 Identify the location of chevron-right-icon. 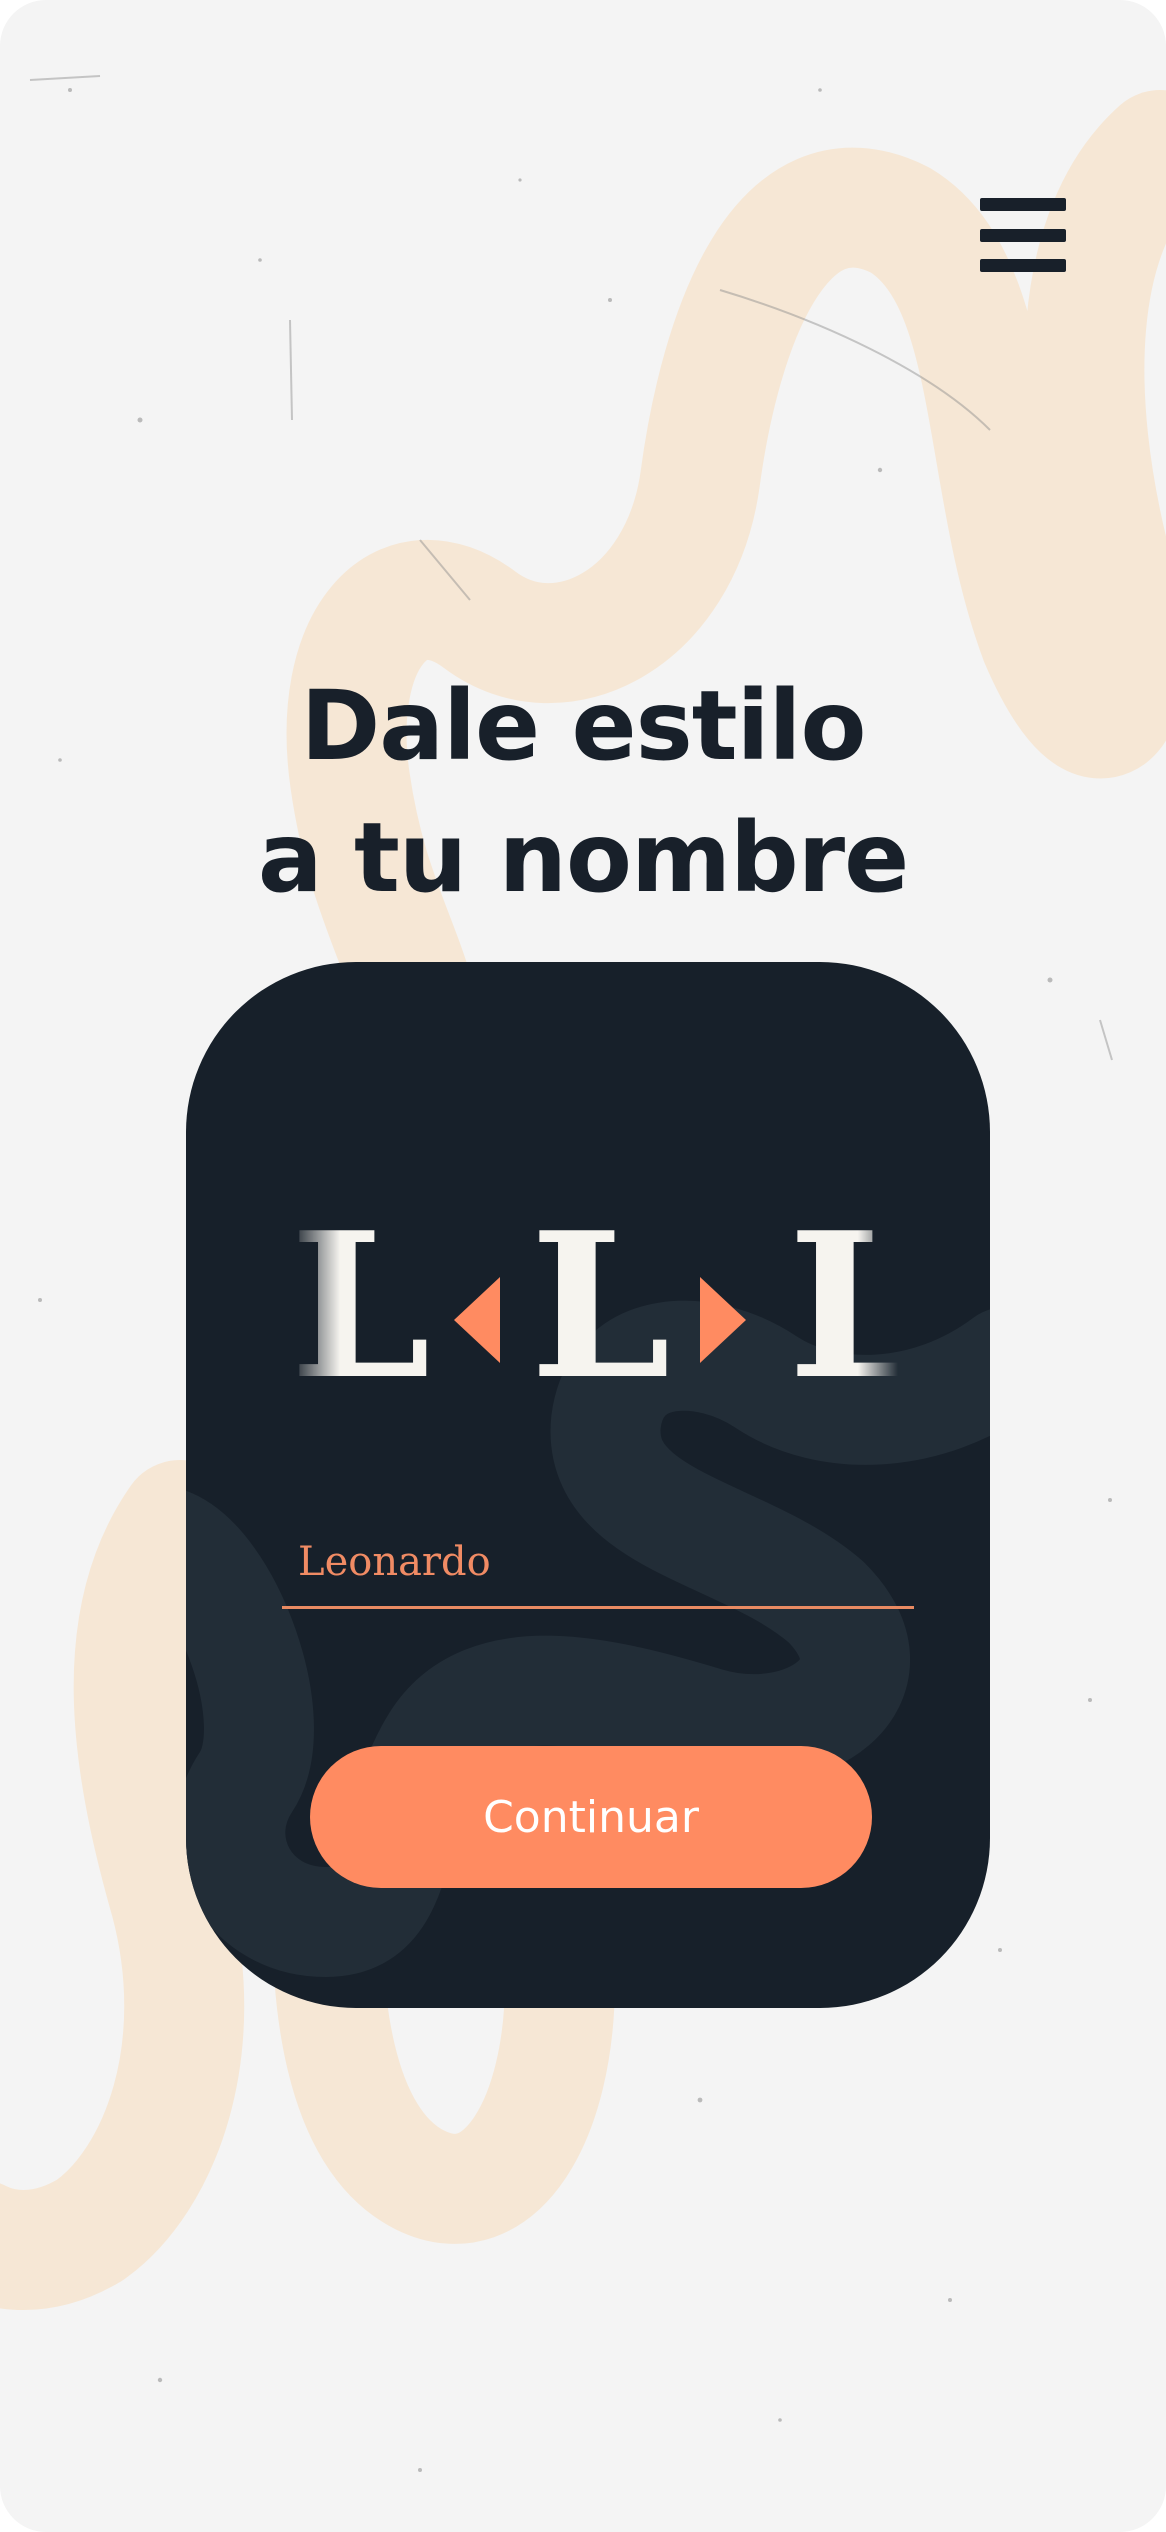
(723, 1320).